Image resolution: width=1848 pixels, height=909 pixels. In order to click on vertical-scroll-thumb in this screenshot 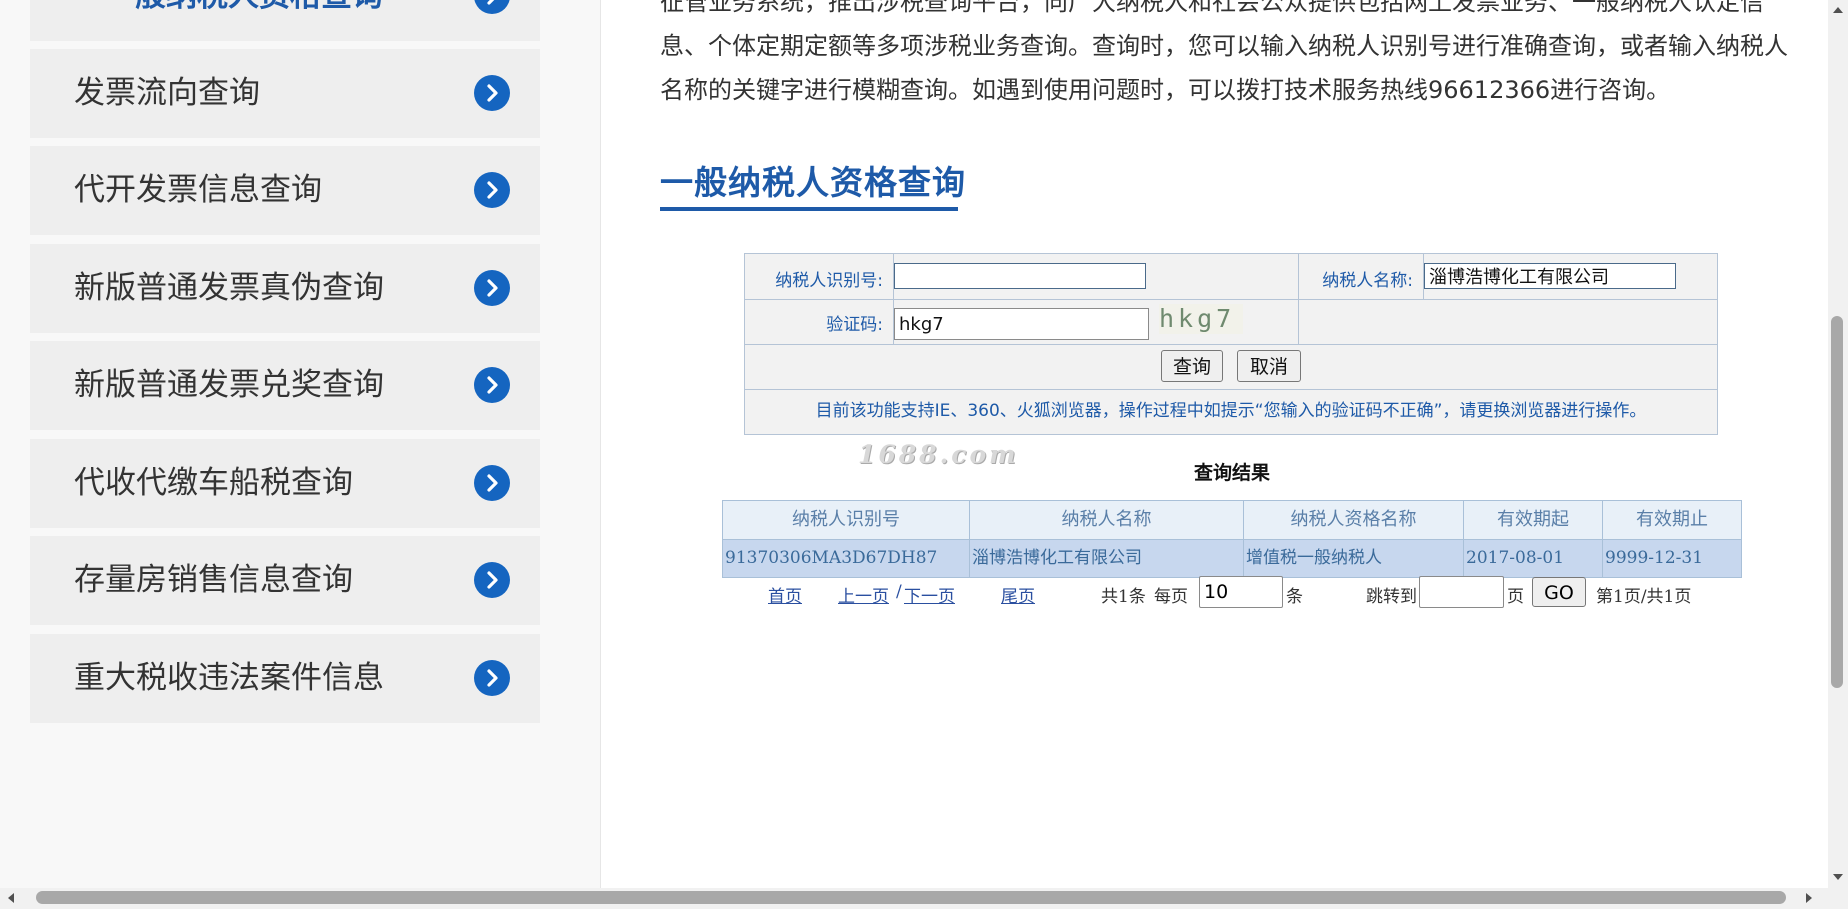, I will do `click(1837, 502)`.